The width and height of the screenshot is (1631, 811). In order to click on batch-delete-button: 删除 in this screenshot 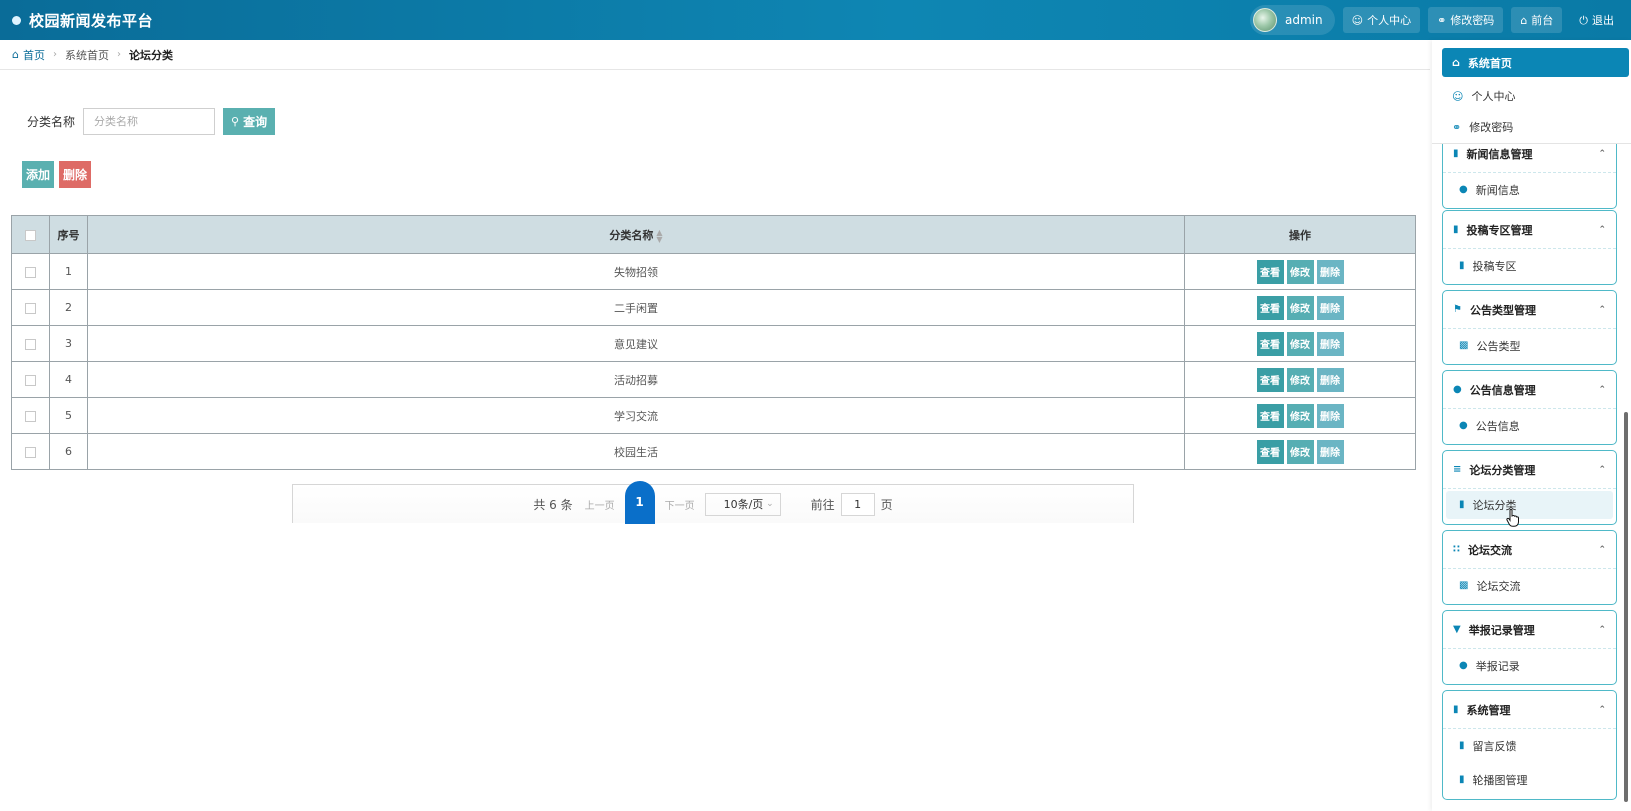, I will do `click(75, 174)`.